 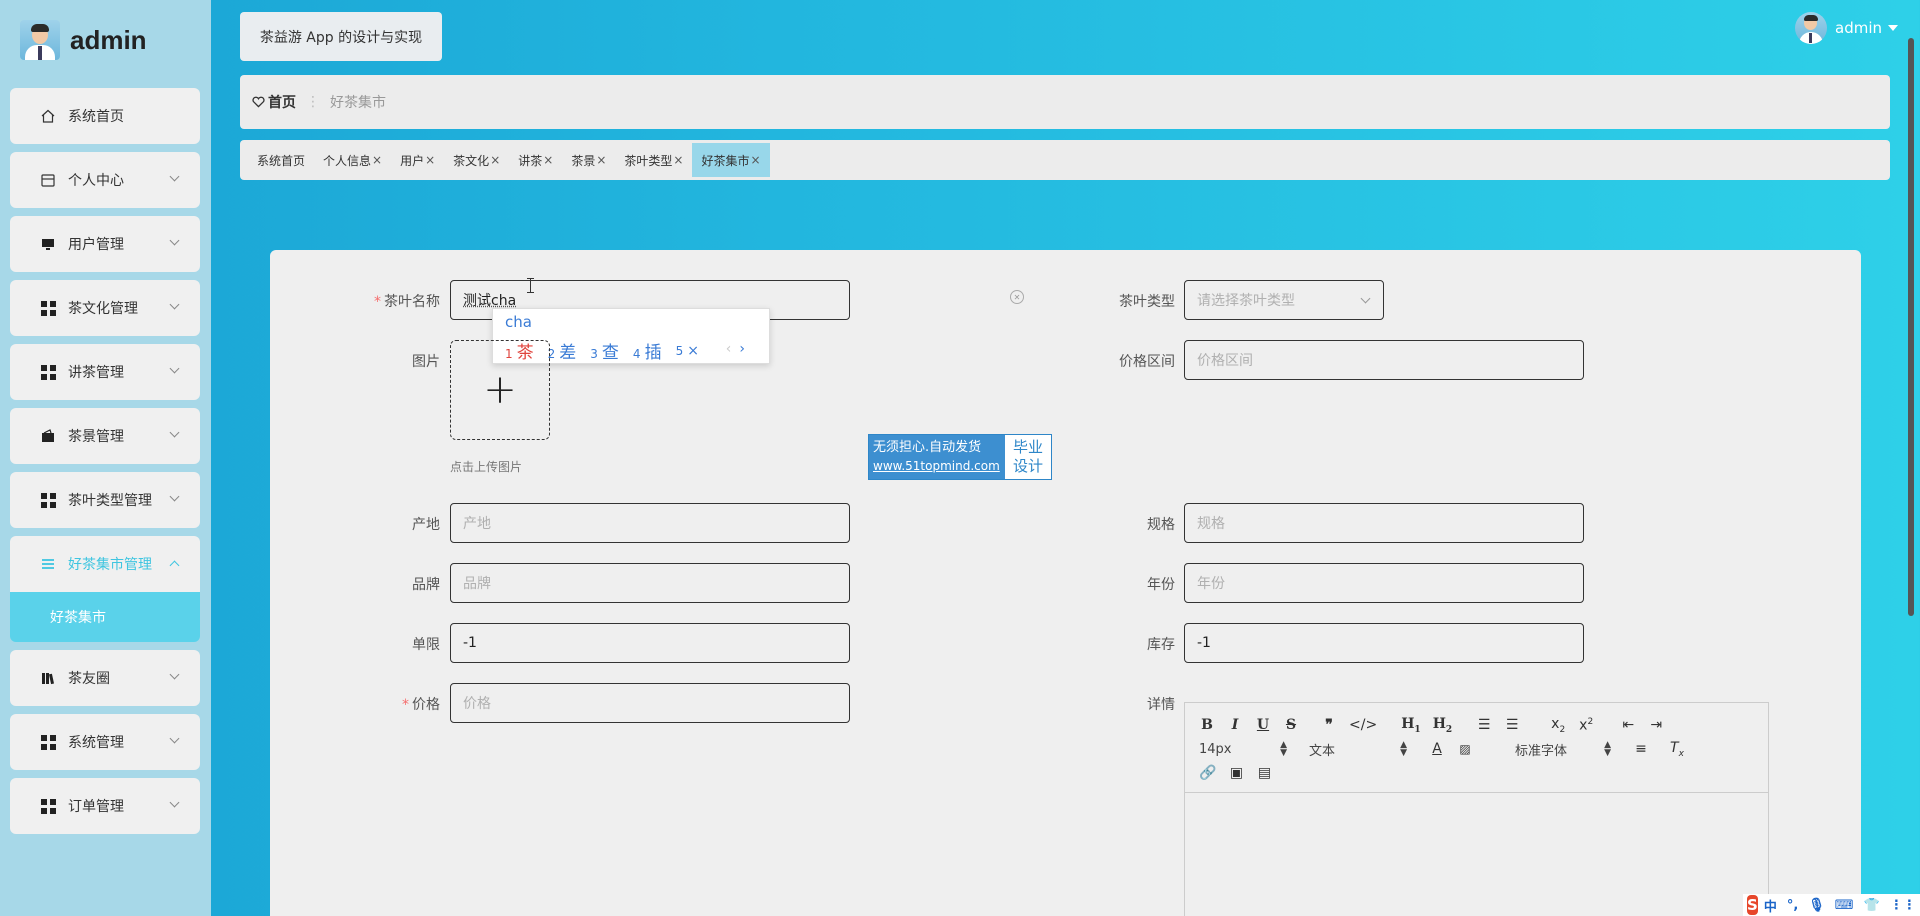 What do you see at coordinates (1656, 725) in the screenshot?
I see `indent-icon: ⇥` at bounding box center [1656, 725].